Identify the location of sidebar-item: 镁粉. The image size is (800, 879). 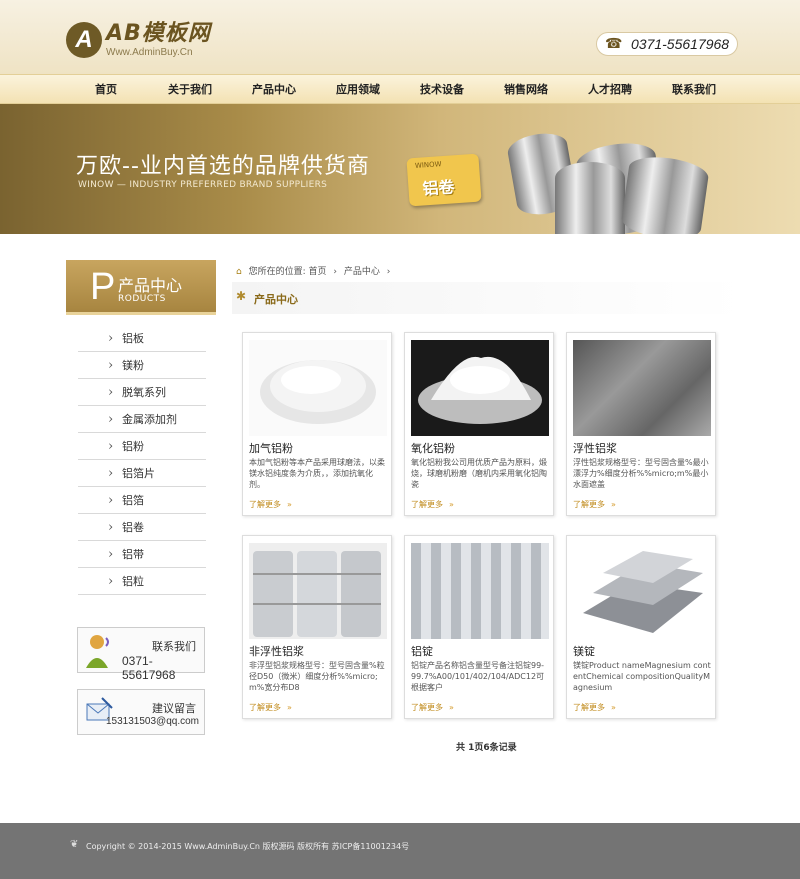
(142, 365).